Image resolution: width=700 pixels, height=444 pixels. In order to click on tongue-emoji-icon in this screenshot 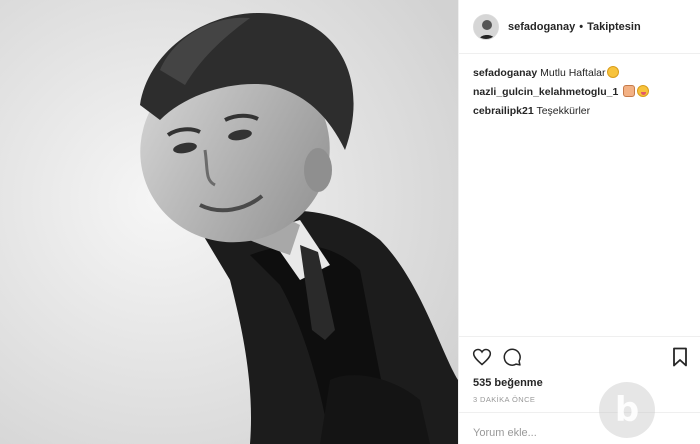, I will do `click(643, 91)`.